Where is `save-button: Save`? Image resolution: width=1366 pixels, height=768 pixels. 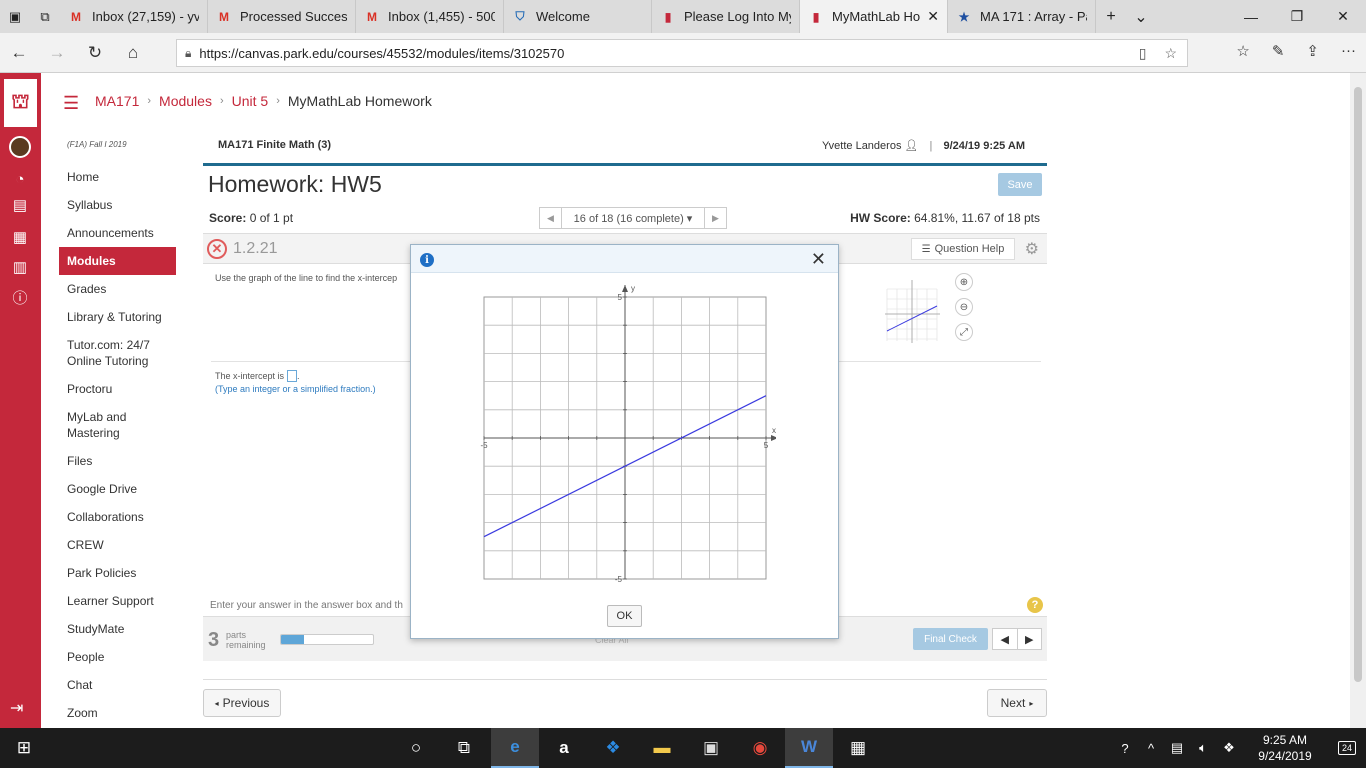
save-button: Save is located at coordinates (1020, 184).